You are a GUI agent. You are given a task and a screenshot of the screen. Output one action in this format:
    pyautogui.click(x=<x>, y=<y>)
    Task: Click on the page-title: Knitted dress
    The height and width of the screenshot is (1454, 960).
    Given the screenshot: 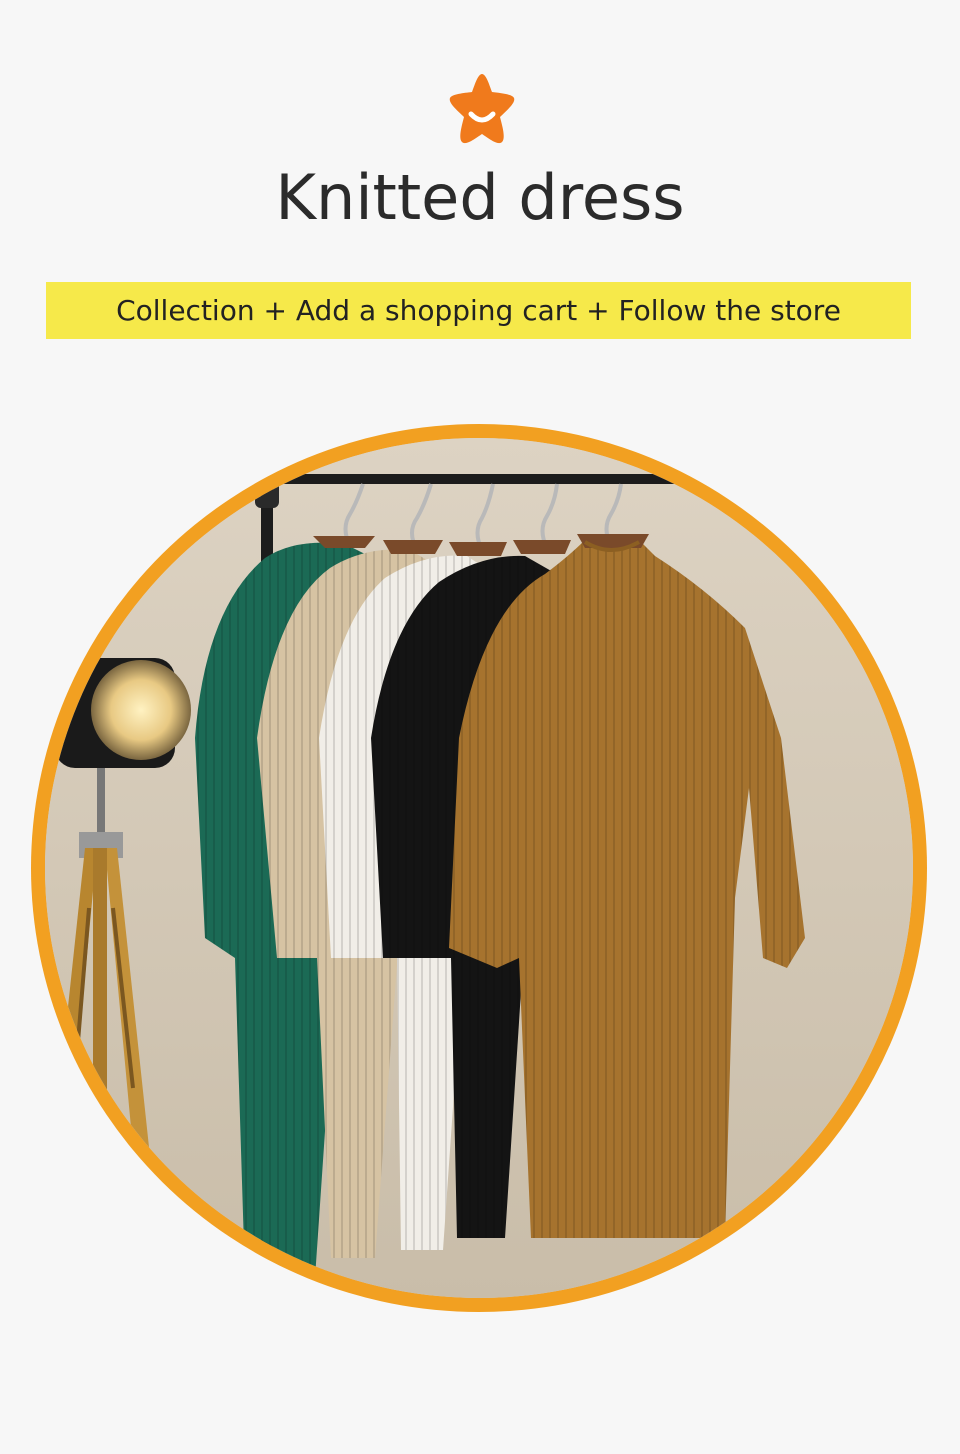 What is the action you would take?
    pyautogui.click(x=480, y=197)
    